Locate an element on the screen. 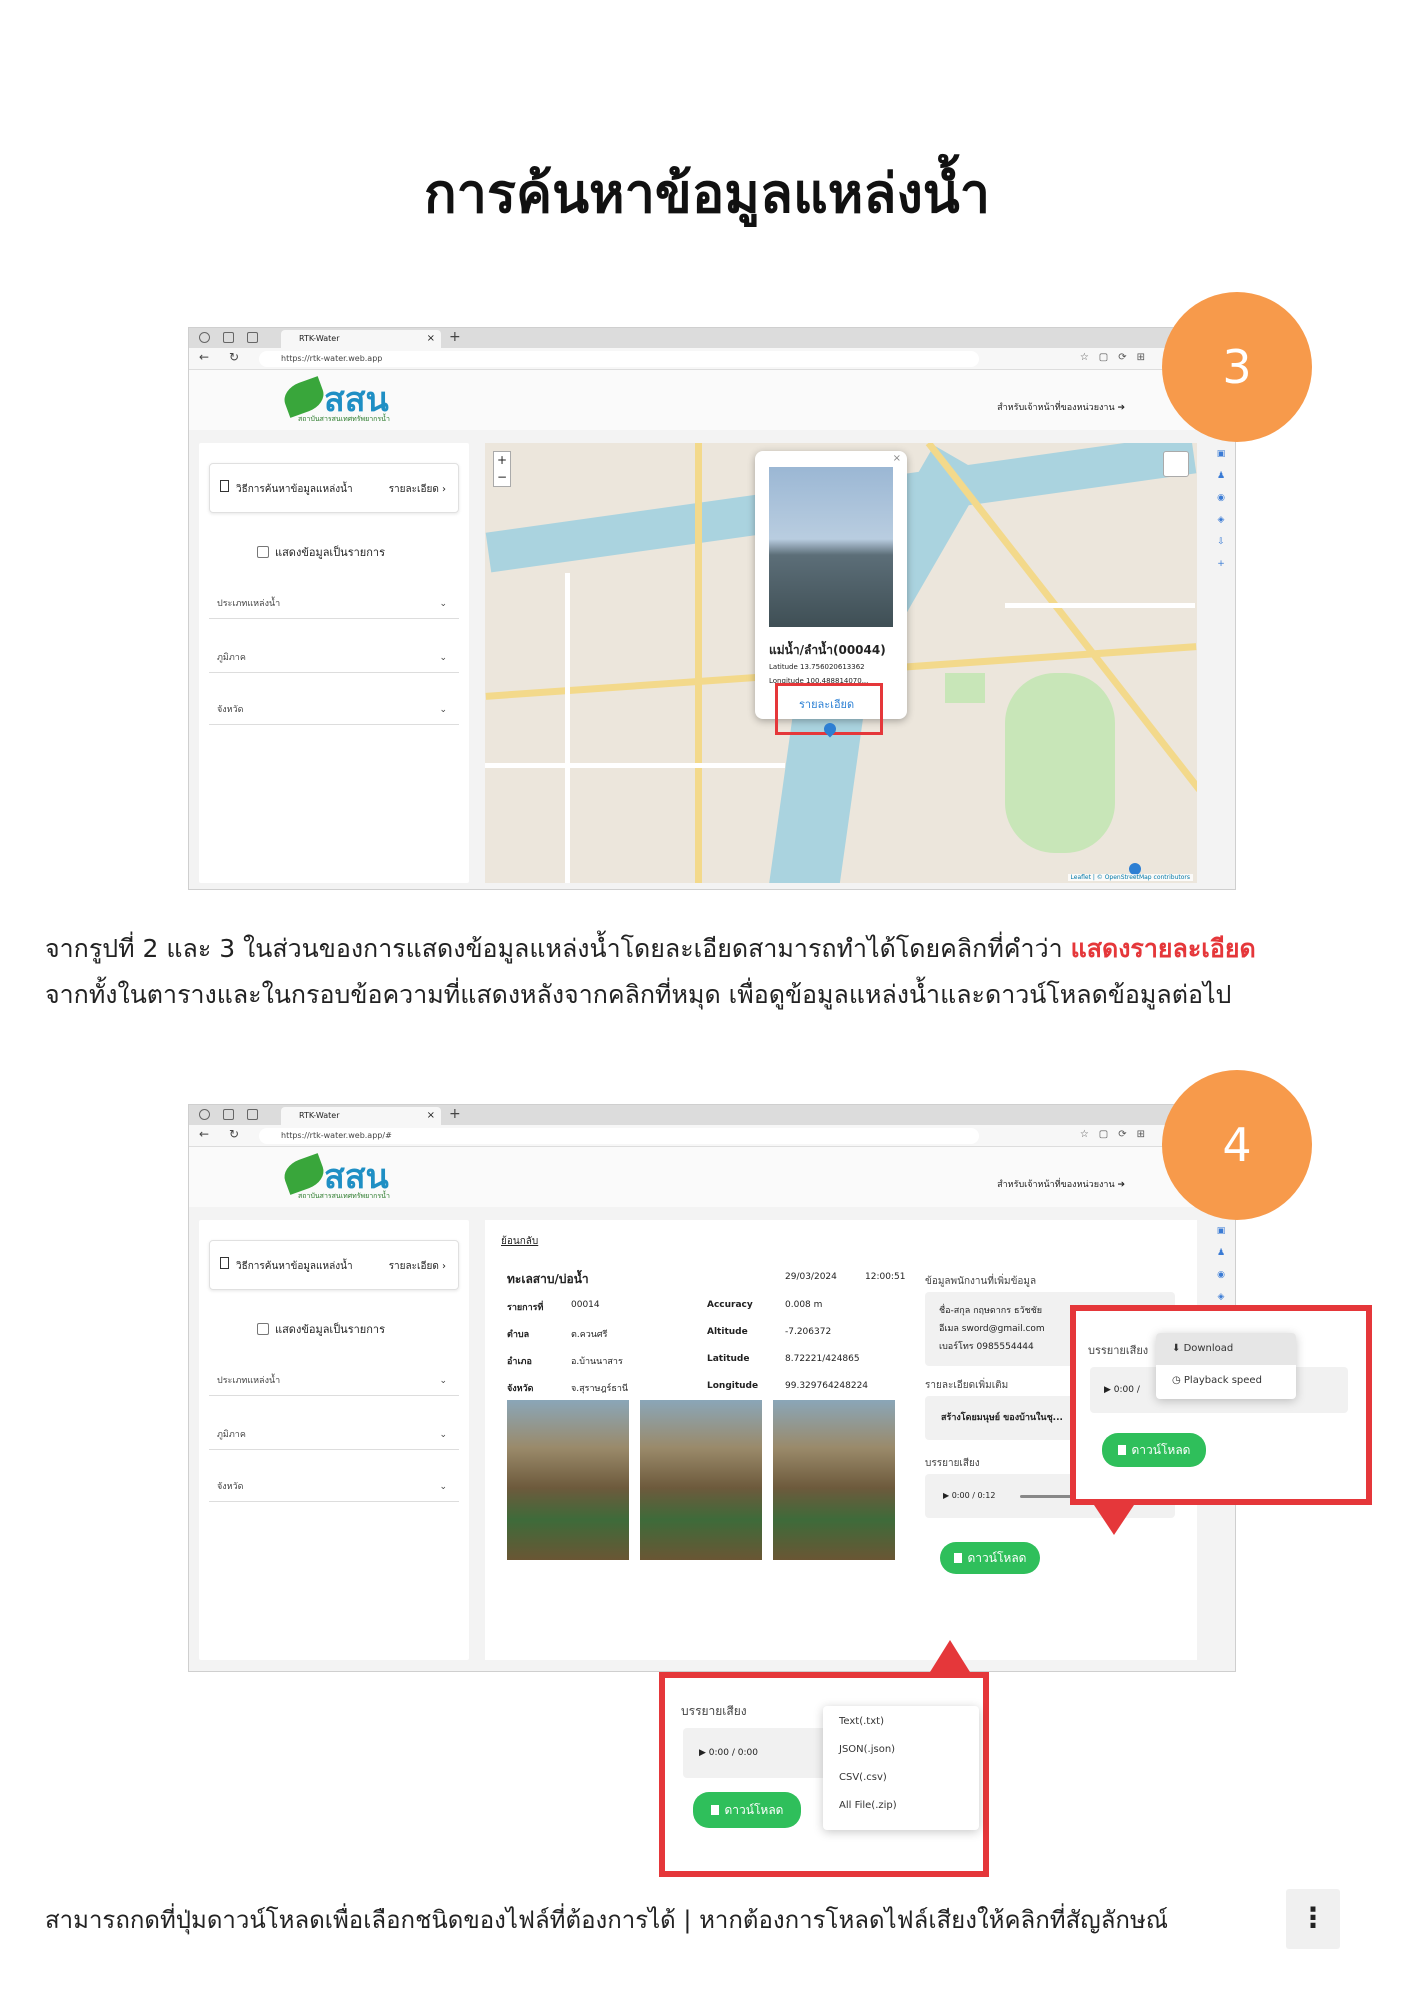  select-label: จังหวัด is located at coordinates (230, 710).